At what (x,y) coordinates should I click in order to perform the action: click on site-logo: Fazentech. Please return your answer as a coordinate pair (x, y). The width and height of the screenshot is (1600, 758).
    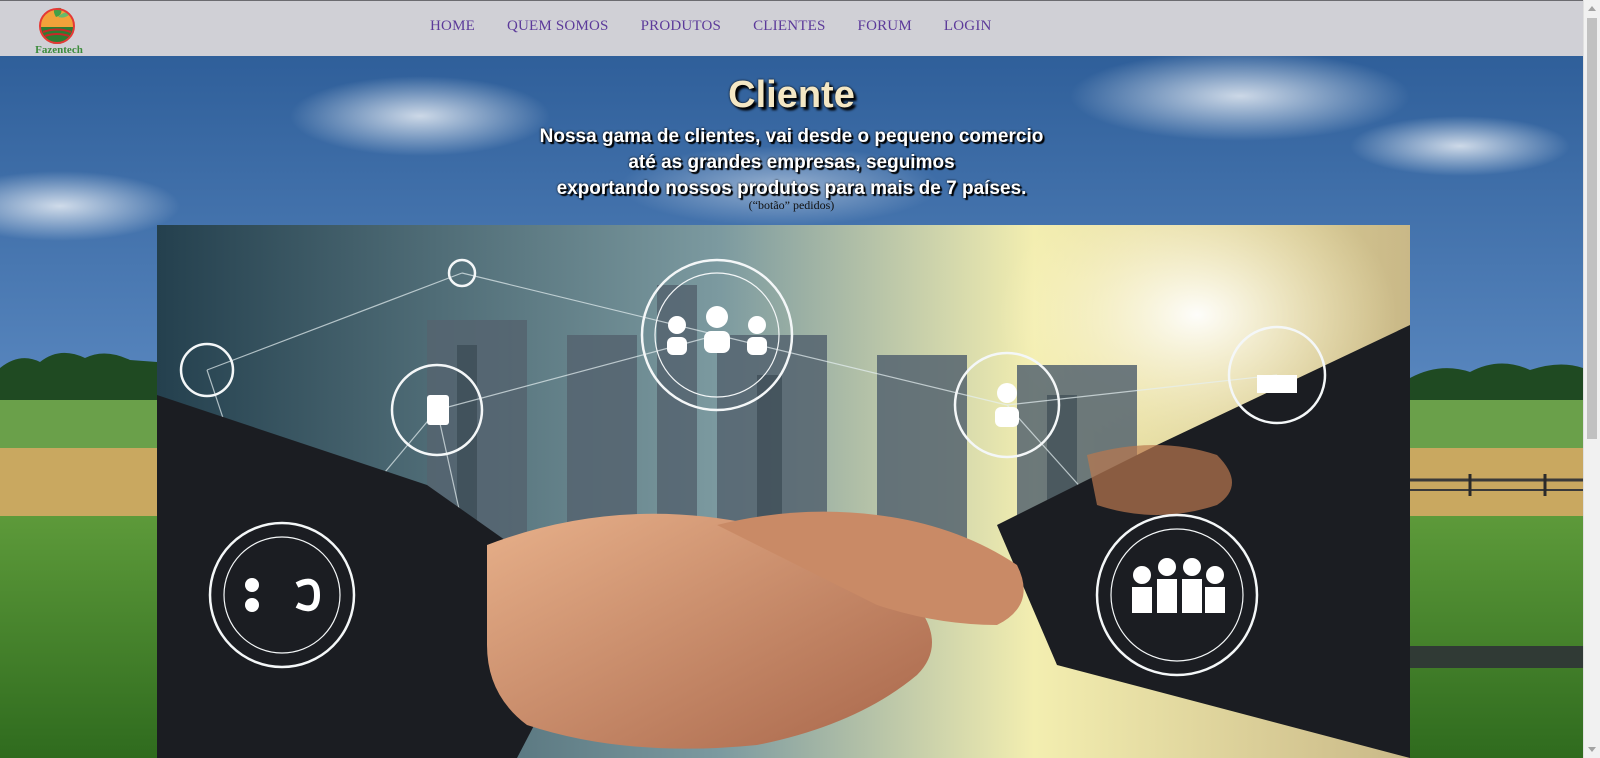
    Looking at the image, I should click on (58, 31).